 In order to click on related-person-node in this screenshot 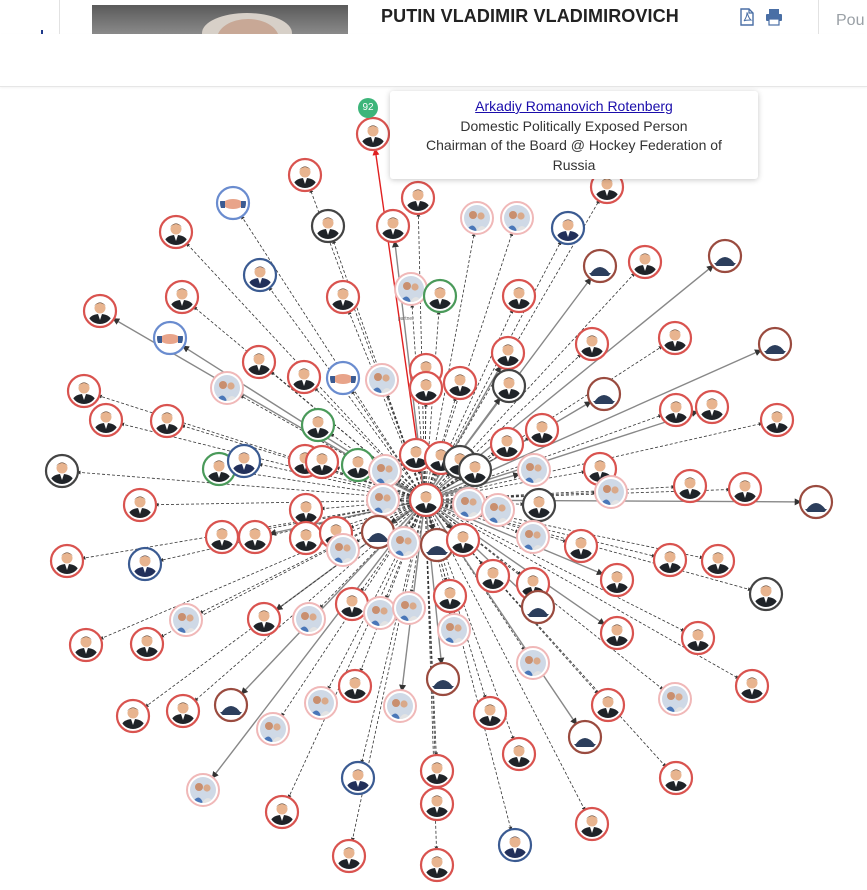, I will do `click(318, 425)`.